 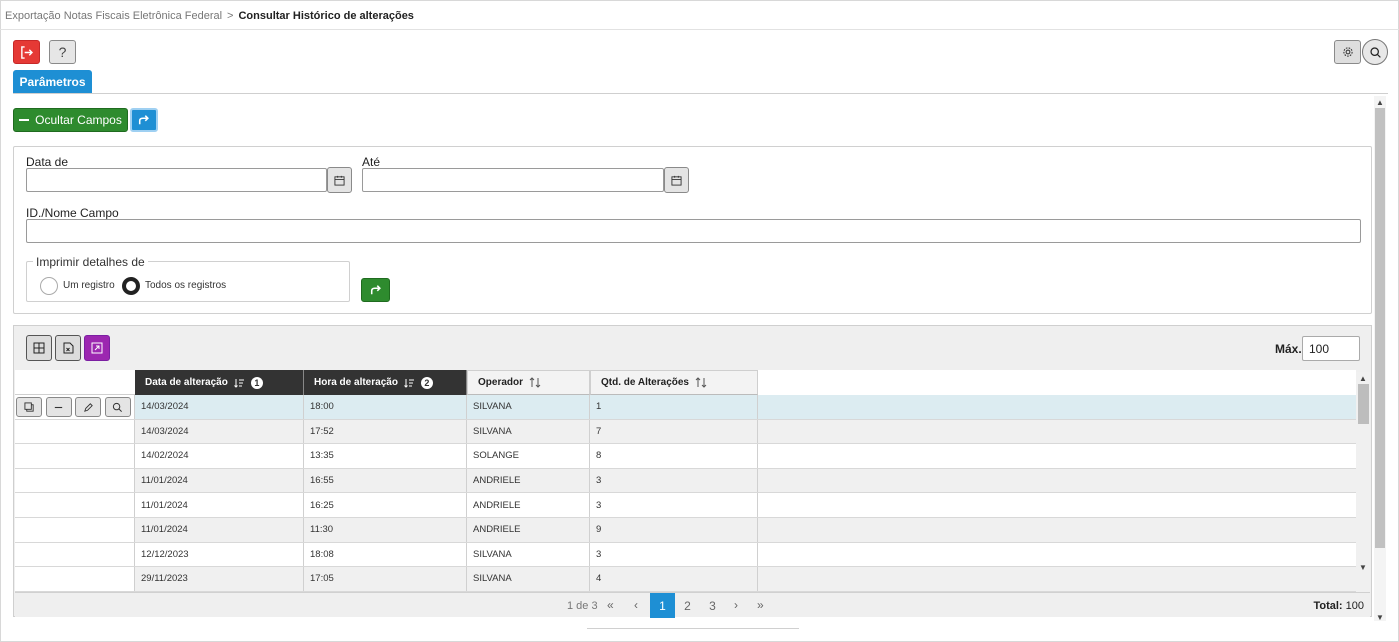 I want to click on export-excel-button, so click(x=68, y=348).